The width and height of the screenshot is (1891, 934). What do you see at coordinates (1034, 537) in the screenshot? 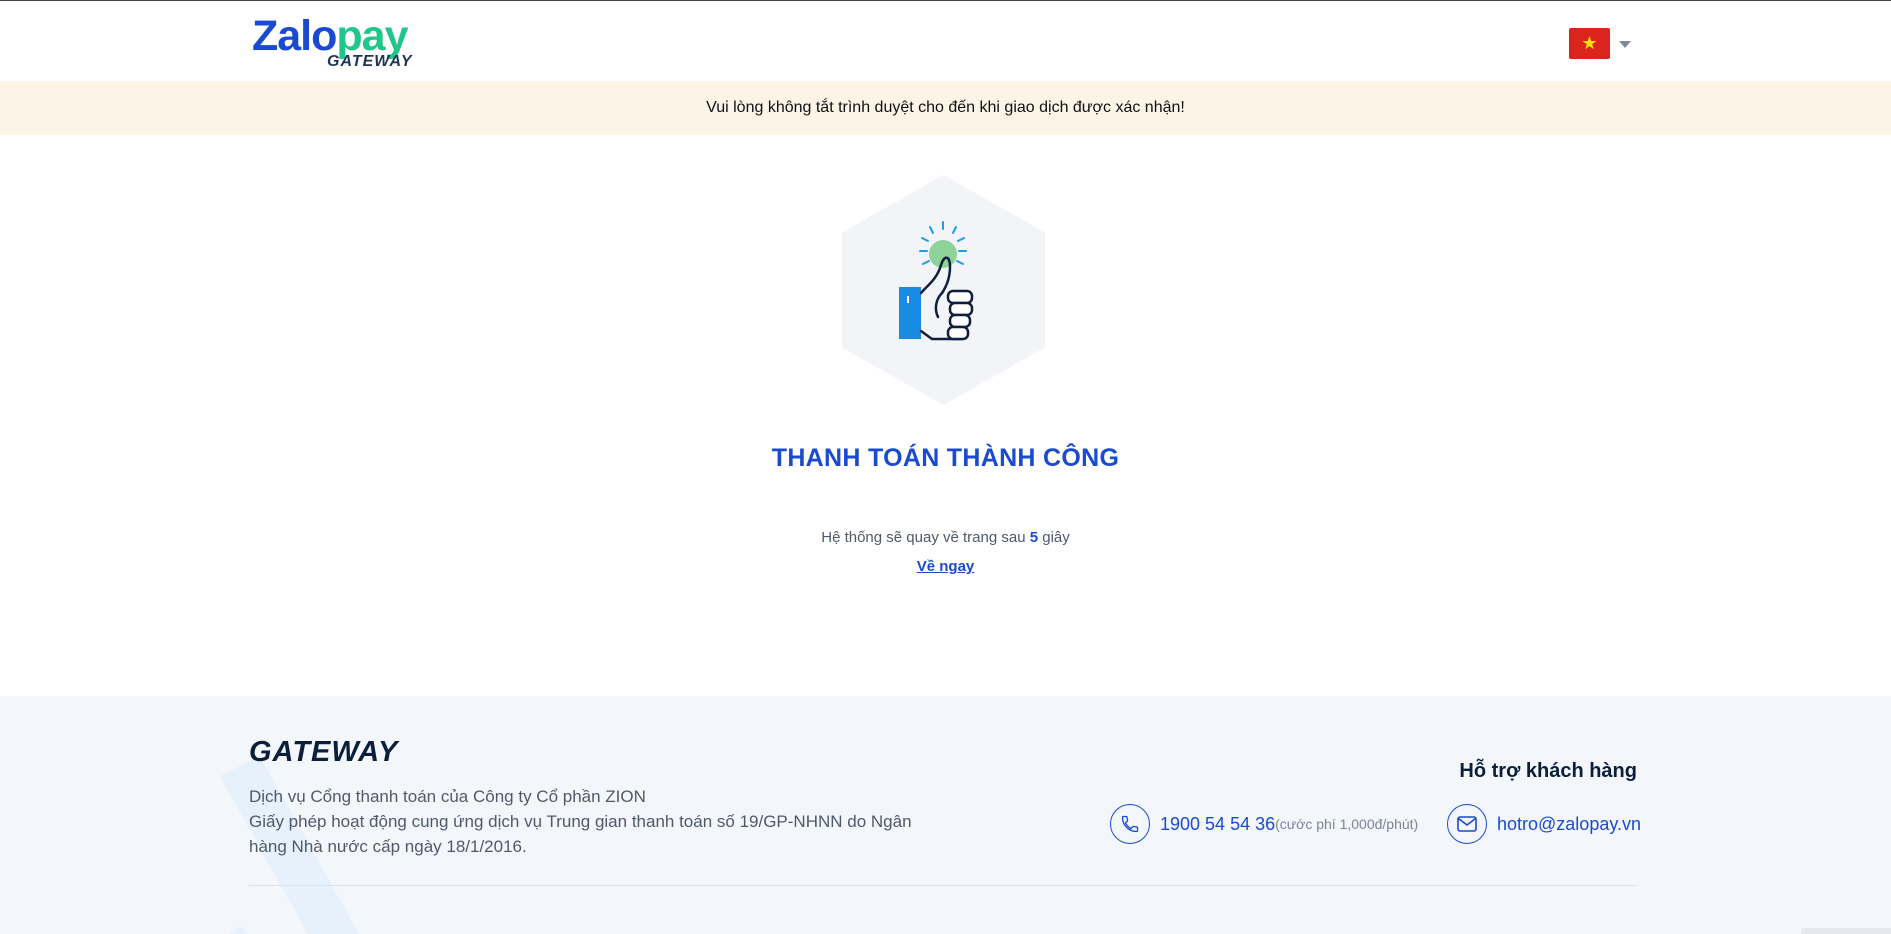
I see `countdown-seconds: 5` at bounding box center [1034, 537].